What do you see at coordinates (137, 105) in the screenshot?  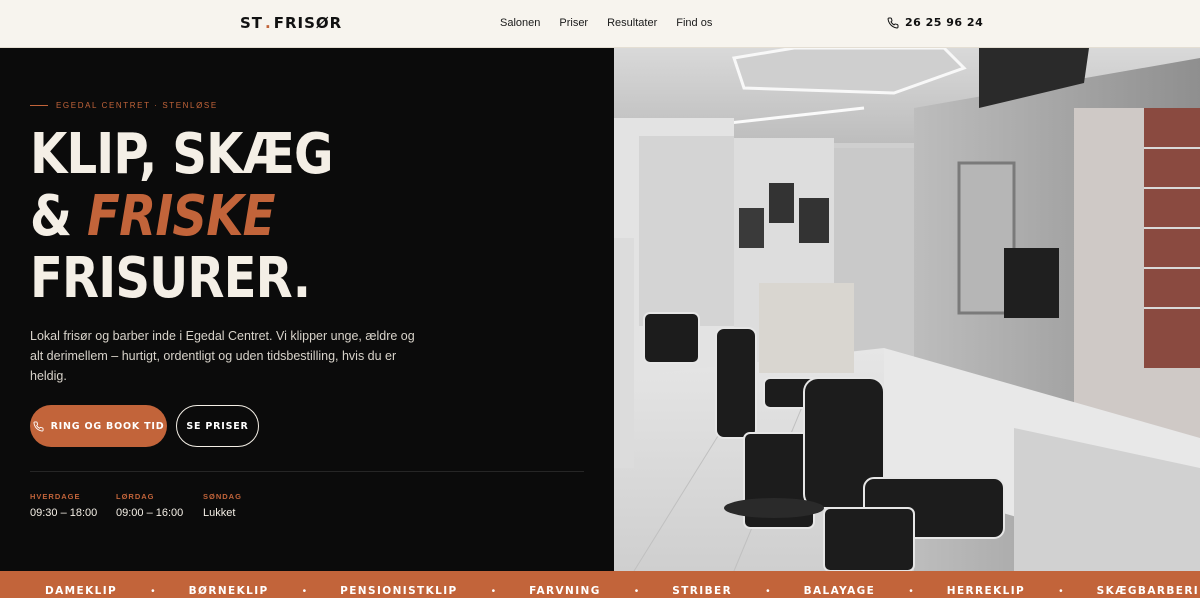 I see `eyebrow-text: Egedal Centret · Stenløse` at bounding box center [137, 105].